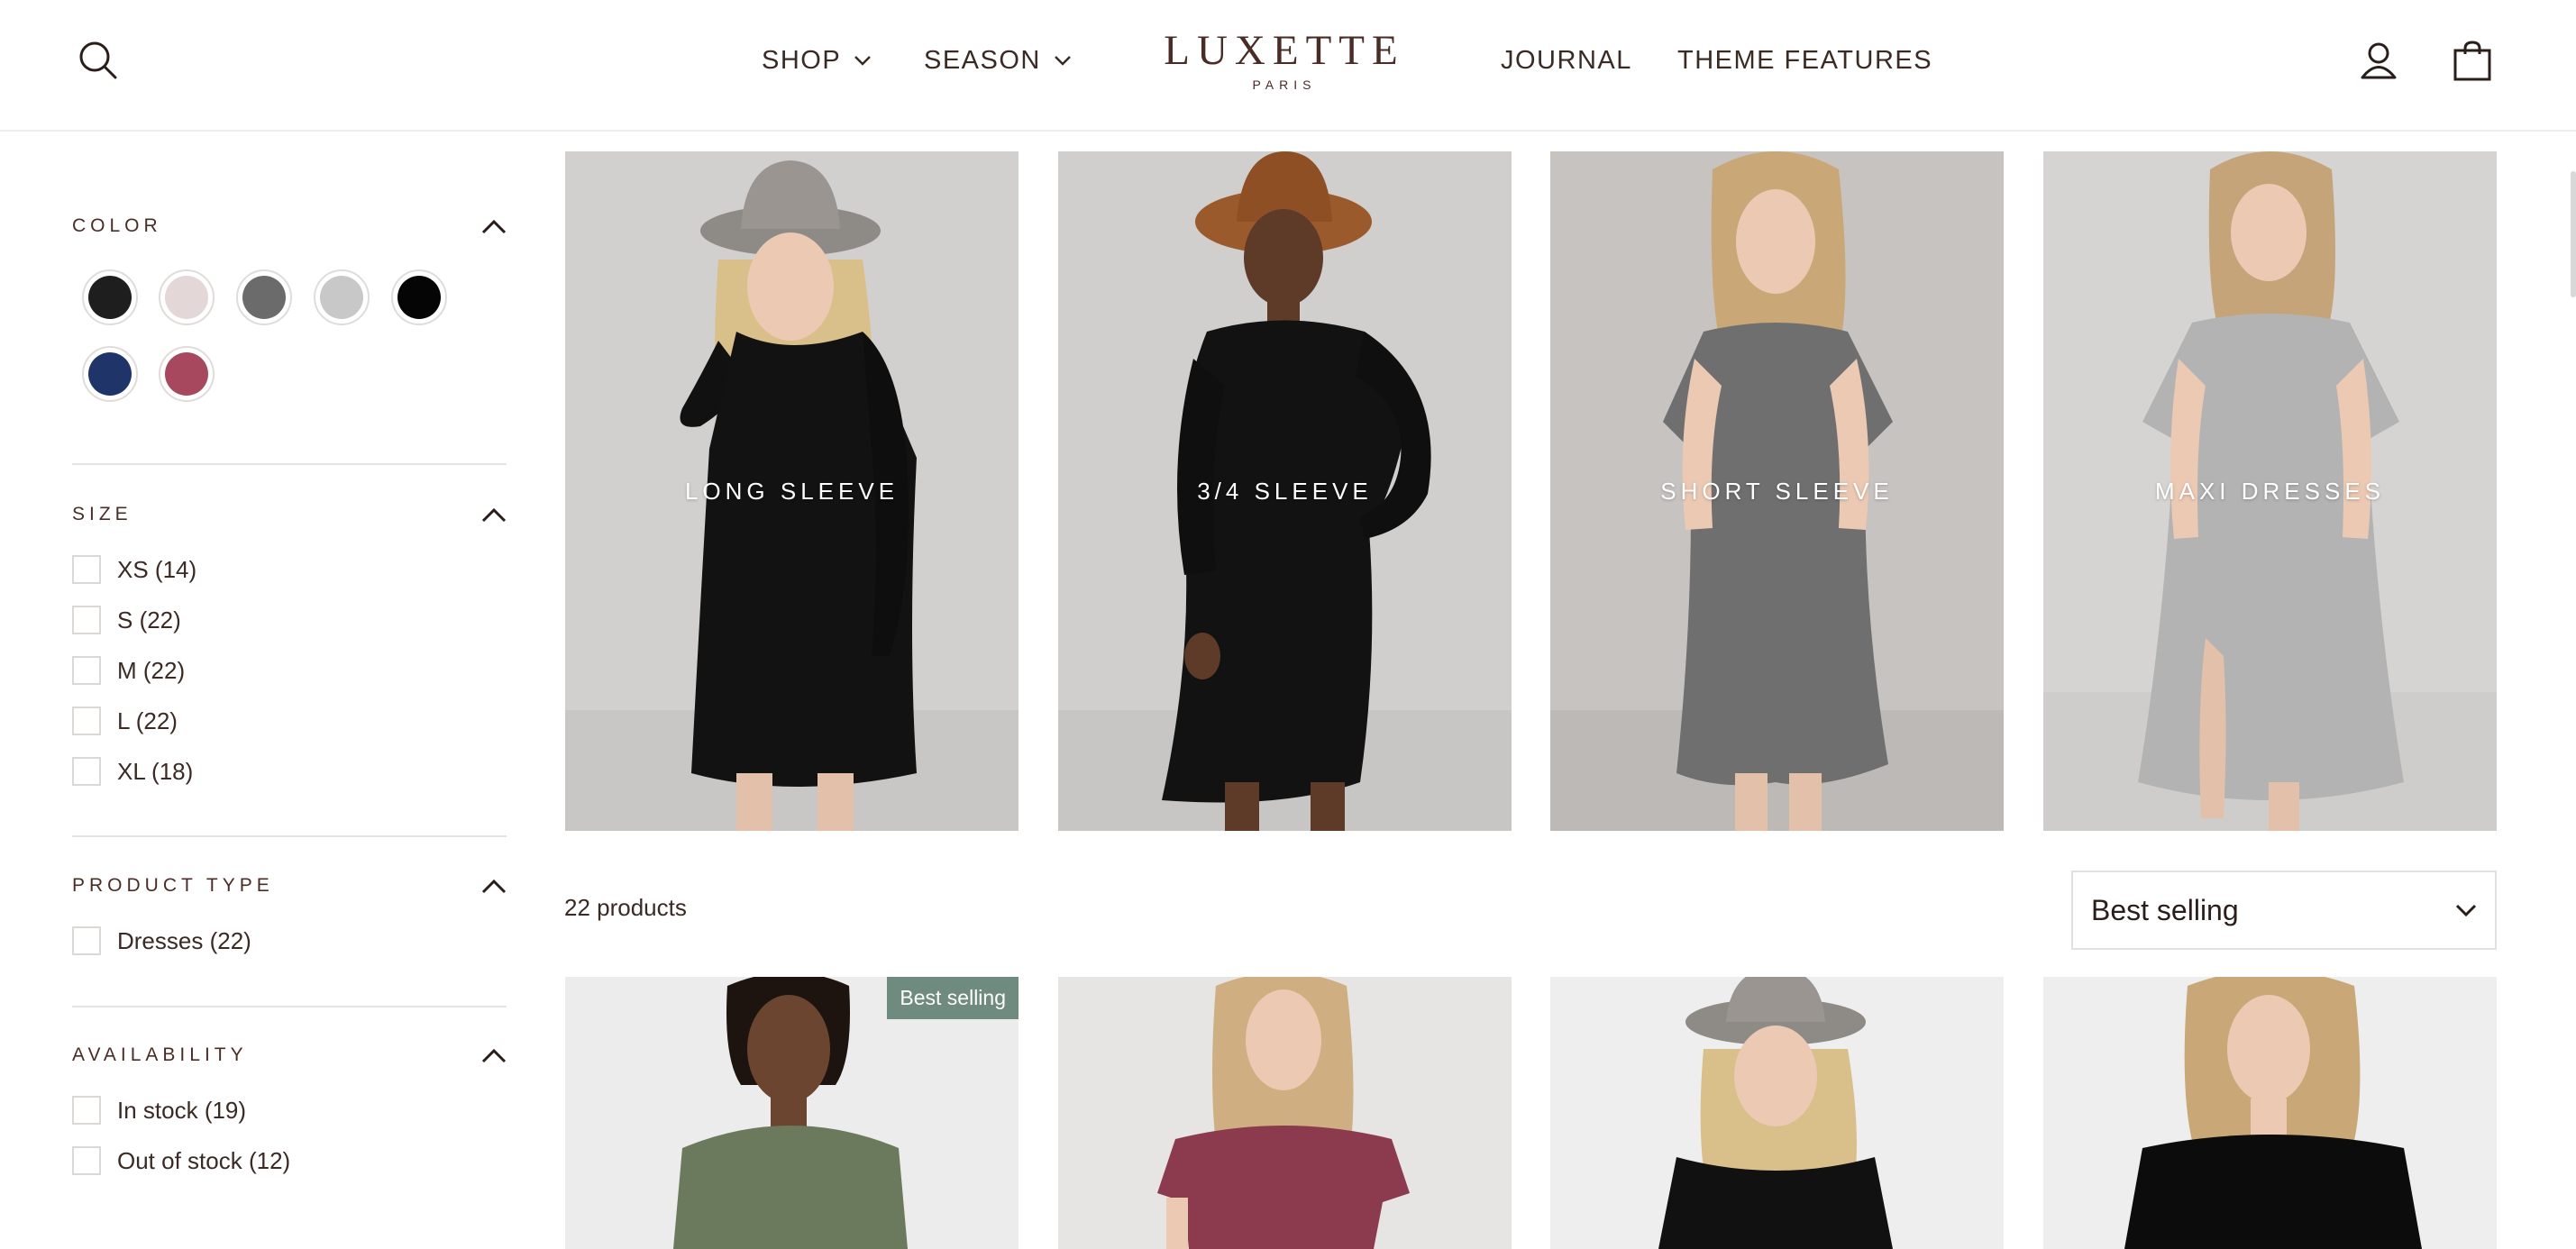 This screenshot has height=1249, width=2576. I want to click on filter-product-type-toggle: PRODUCT TYPE, so click(289, 886).